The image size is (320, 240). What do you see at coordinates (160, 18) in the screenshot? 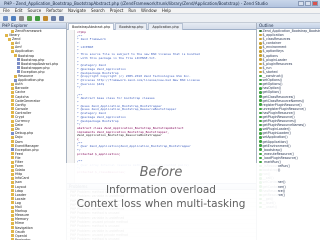
I see `toolbar` at bounding box center [160, 18].